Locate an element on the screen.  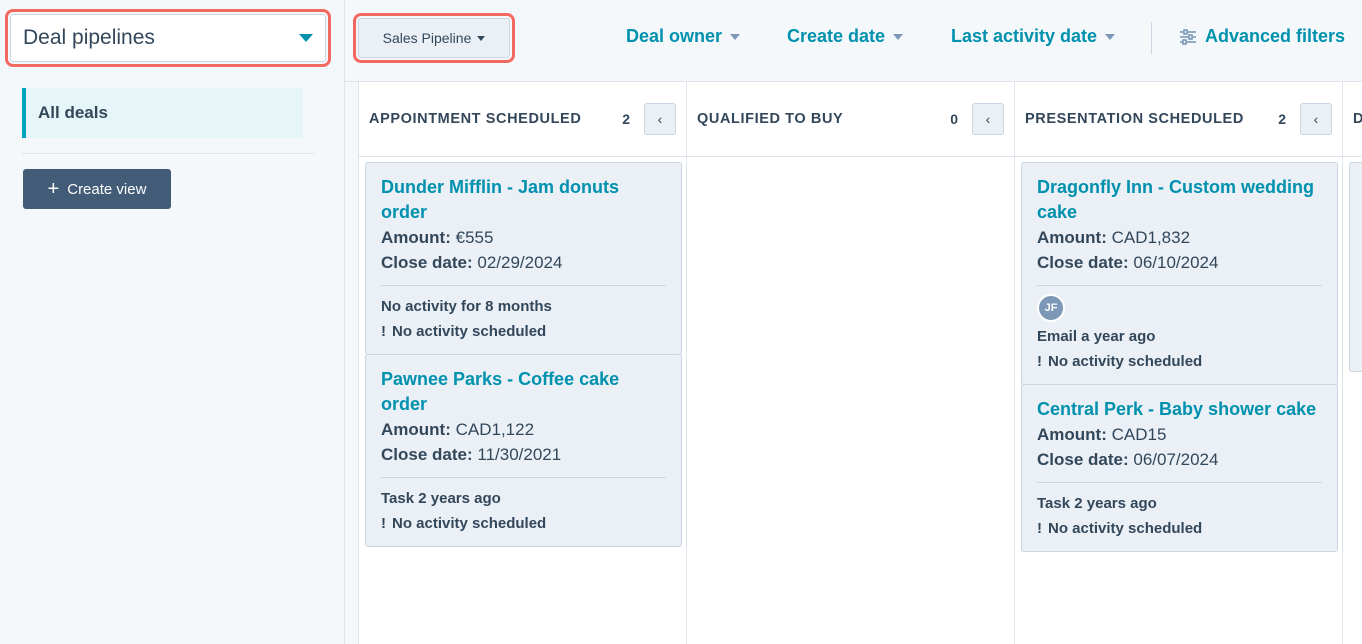
amount-value: CAD15 is located at coordinates (1139, 434).